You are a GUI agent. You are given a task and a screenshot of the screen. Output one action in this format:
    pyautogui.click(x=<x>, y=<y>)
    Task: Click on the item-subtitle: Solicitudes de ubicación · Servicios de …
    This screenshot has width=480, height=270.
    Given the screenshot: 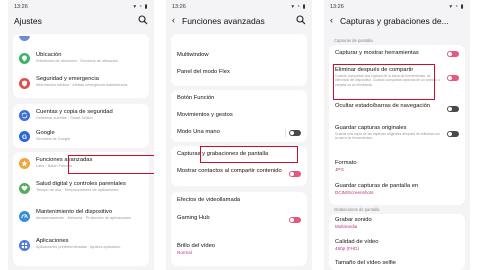 What is the action you would take?
    pyautogui.click(x=77, y=61)
    